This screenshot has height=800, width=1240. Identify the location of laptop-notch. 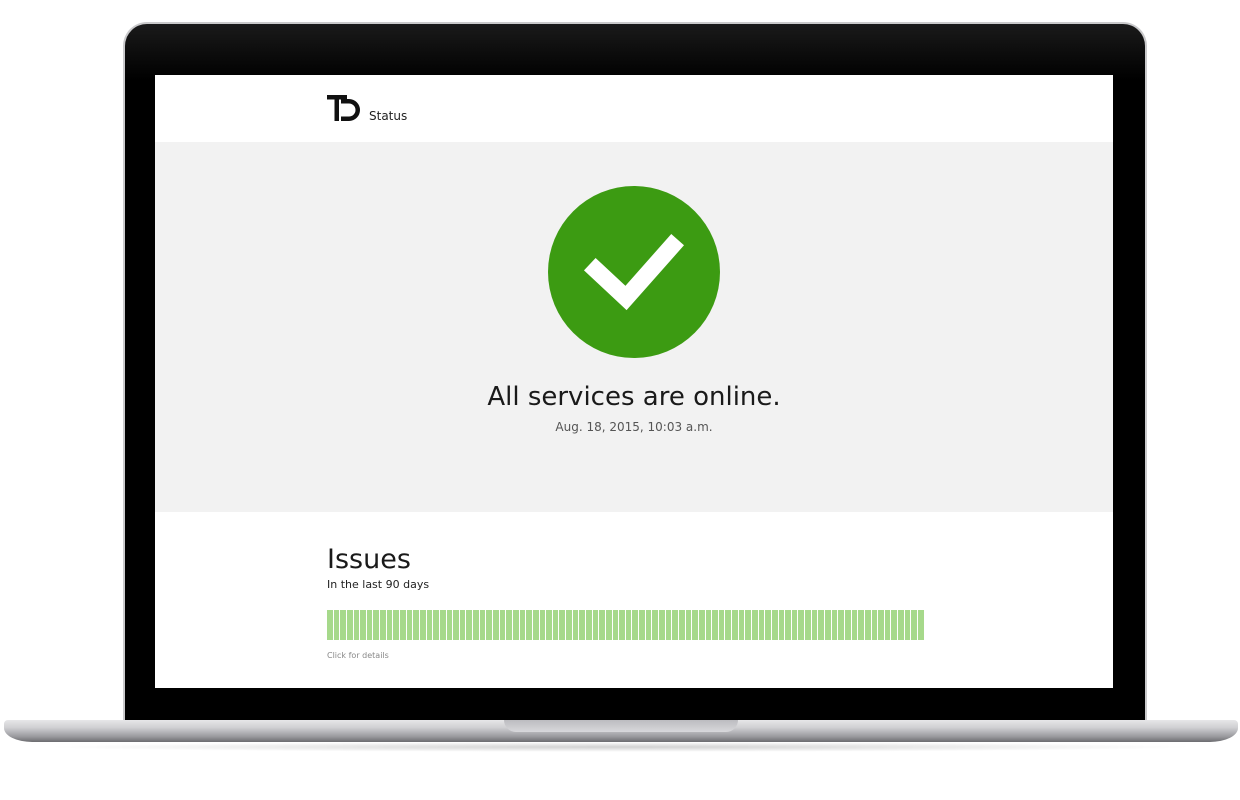
(621, 726).